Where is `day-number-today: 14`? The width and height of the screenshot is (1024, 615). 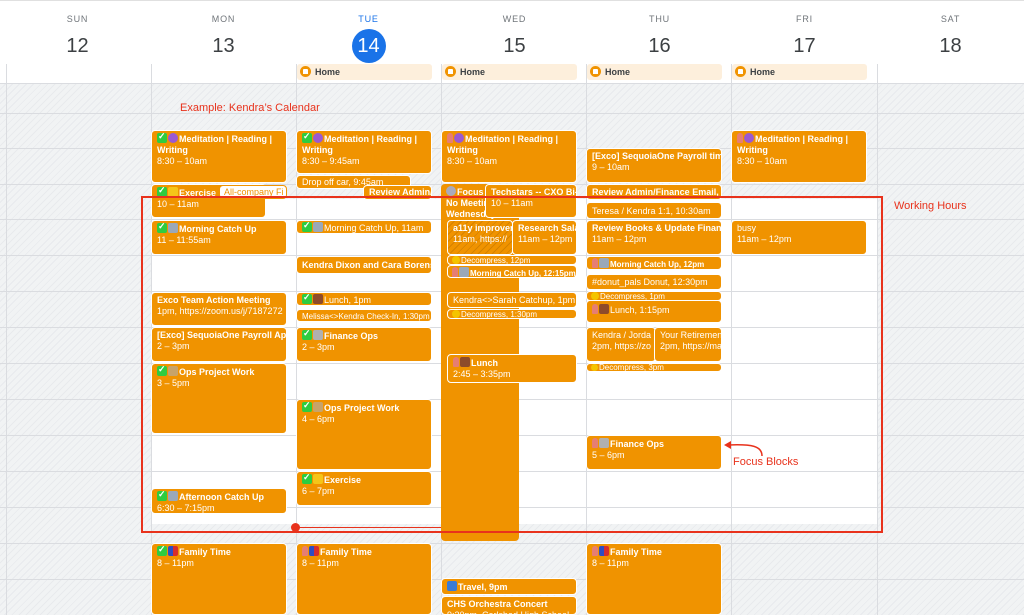 day-number-today: 14 is located at coordinates (368, 46).